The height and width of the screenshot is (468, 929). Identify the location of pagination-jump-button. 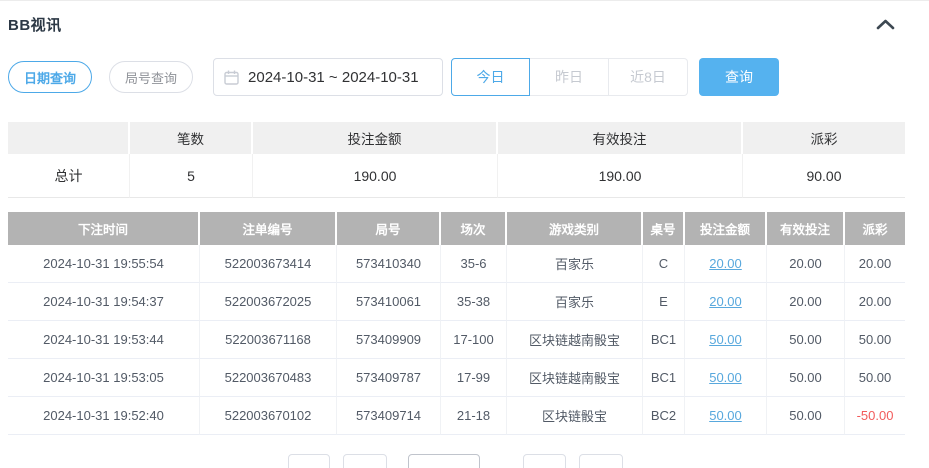
(601, 461).